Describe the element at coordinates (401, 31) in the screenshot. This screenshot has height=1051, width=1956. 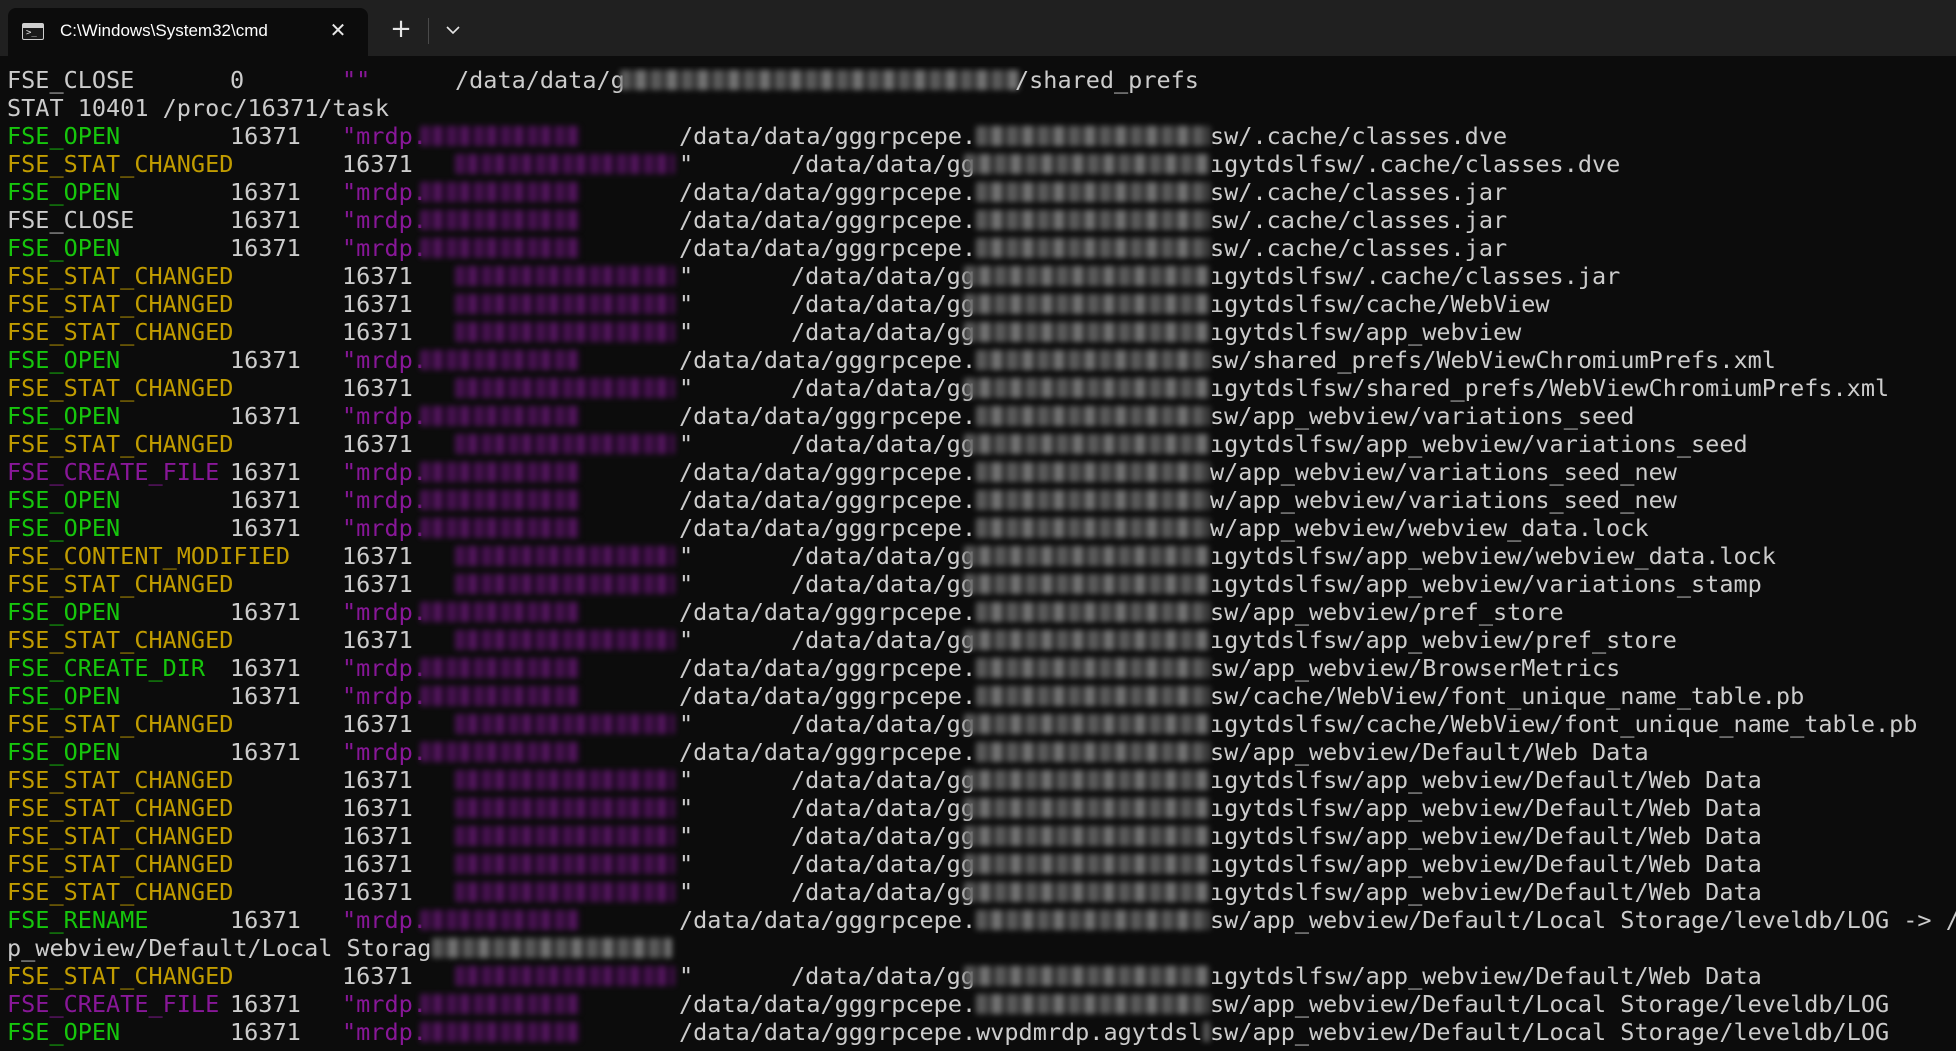
I see `new-tab-button: +` at that location.